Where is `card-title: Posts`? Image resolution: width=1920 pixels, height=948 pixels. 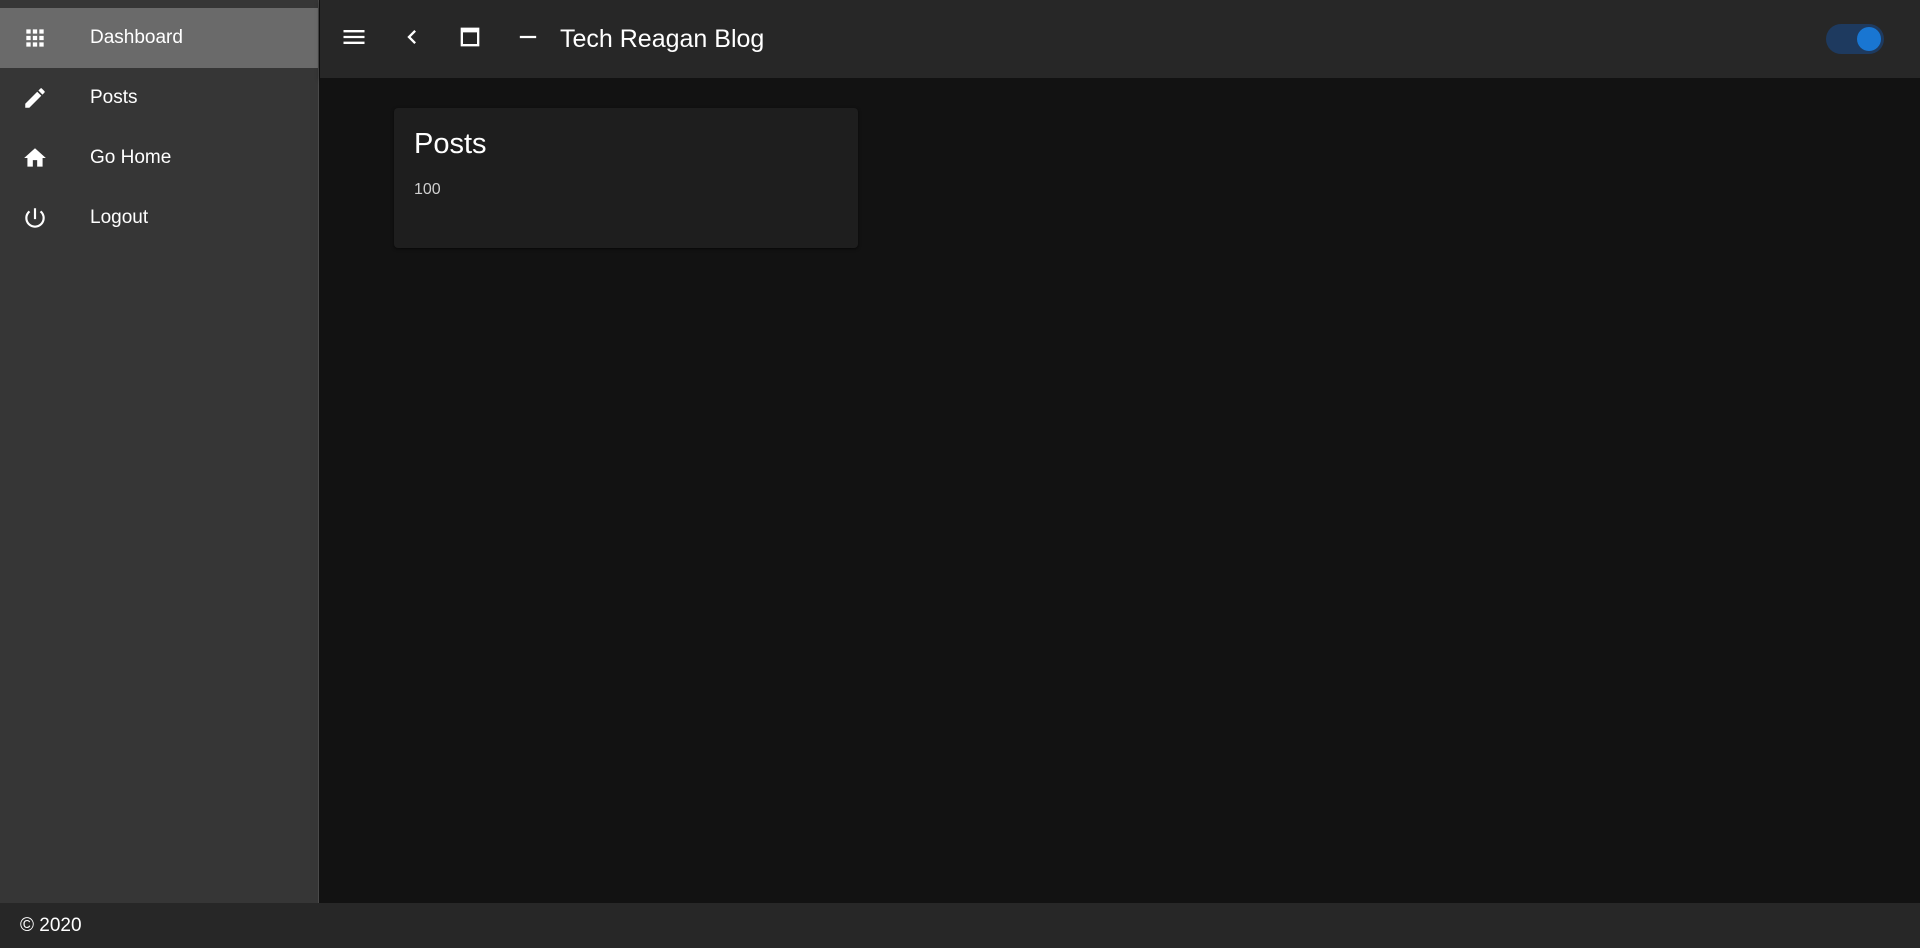 card-title: Posts is located at coordinates (450, 144).